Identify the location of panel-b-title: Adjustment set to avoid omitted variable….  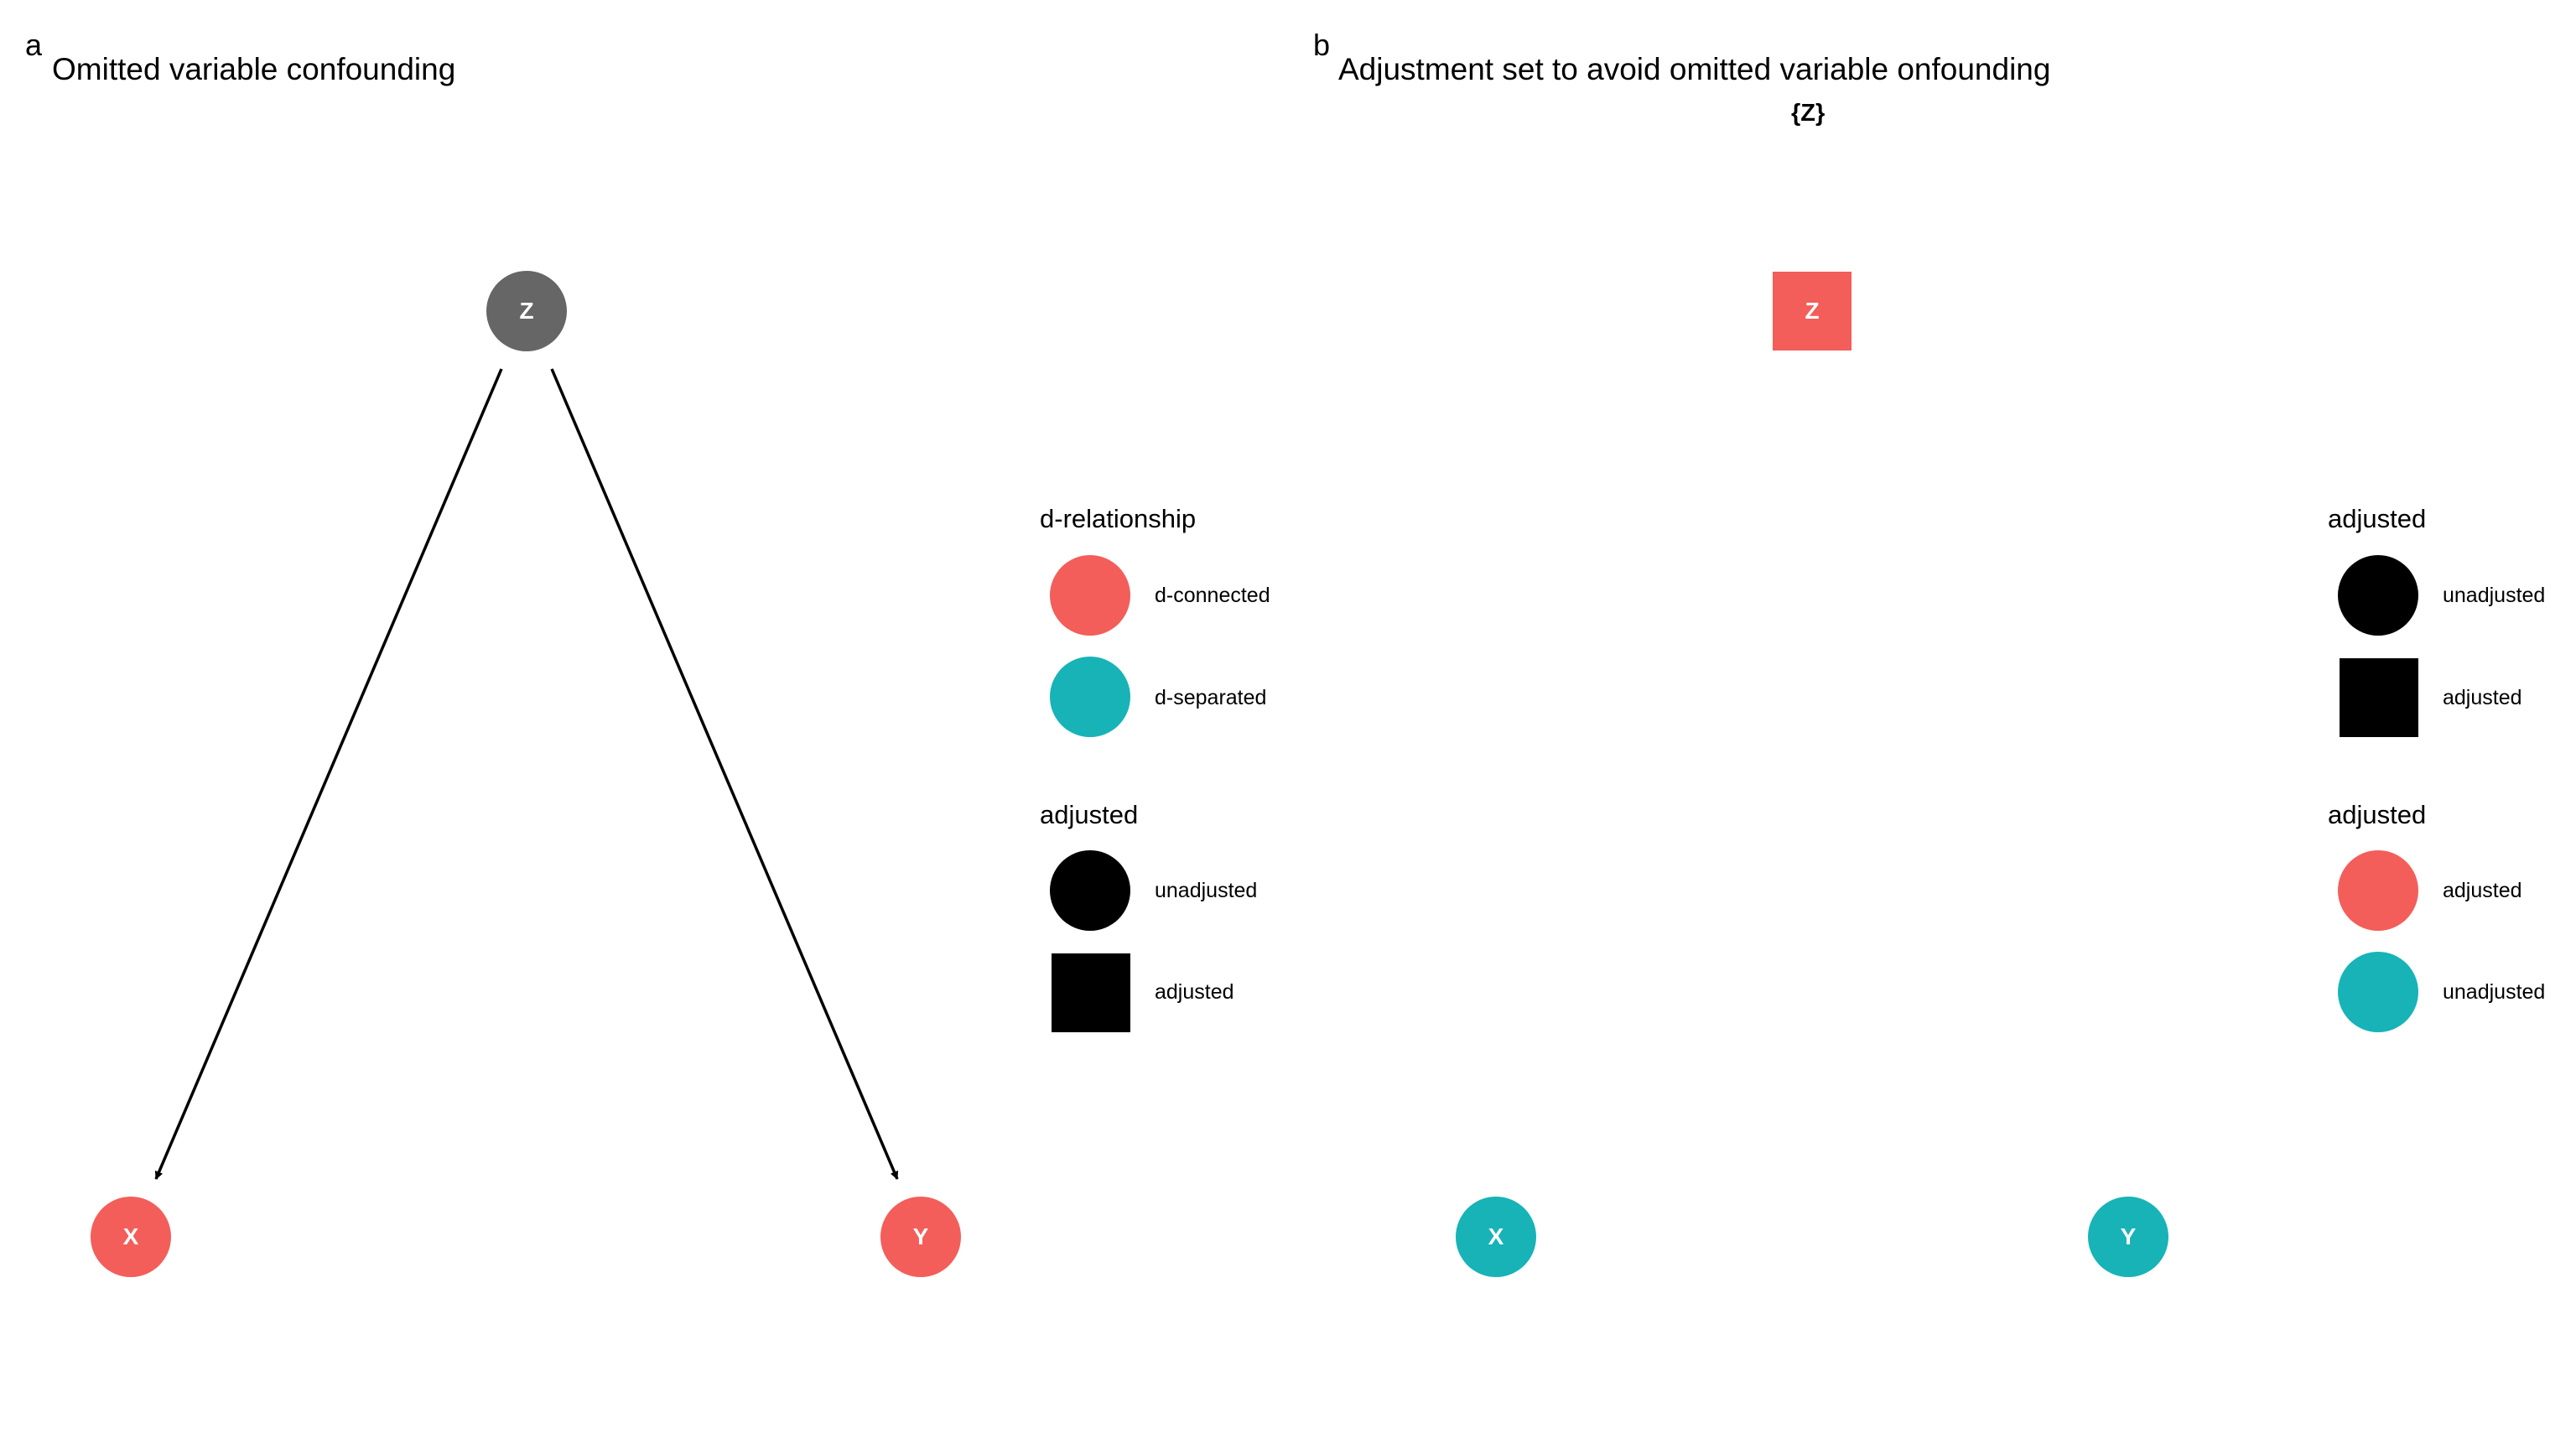
(1694, 69).